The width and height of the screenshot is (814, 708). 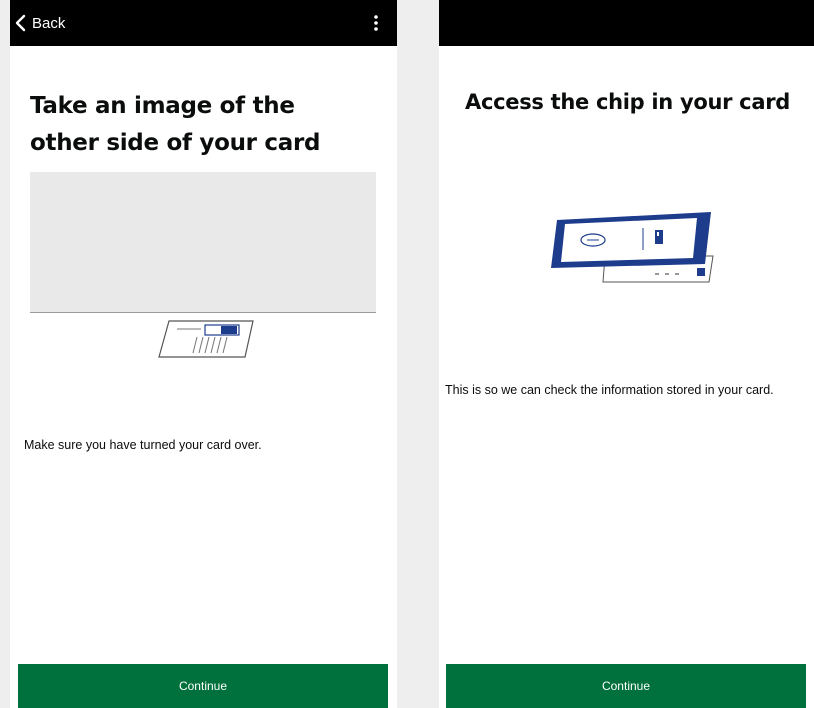 What do you see at coordinates (203, 23) in the screenshot?
I see `top-bar: Back` at bounding box center [203, 23].